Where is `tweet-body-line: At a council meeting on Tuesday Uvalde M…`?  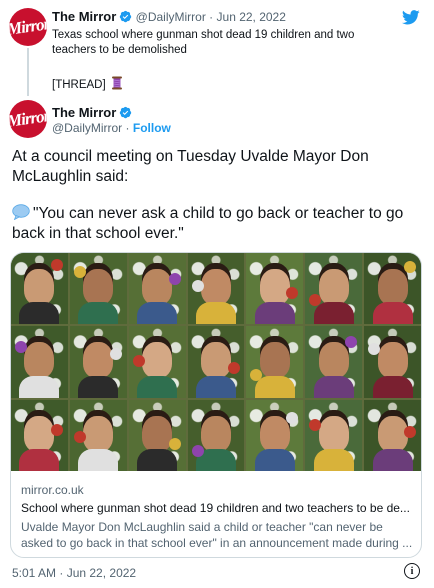
tweet-body-line: At a council meeting on Tuesday Uvalde M… is located at coordinates (190, 166).